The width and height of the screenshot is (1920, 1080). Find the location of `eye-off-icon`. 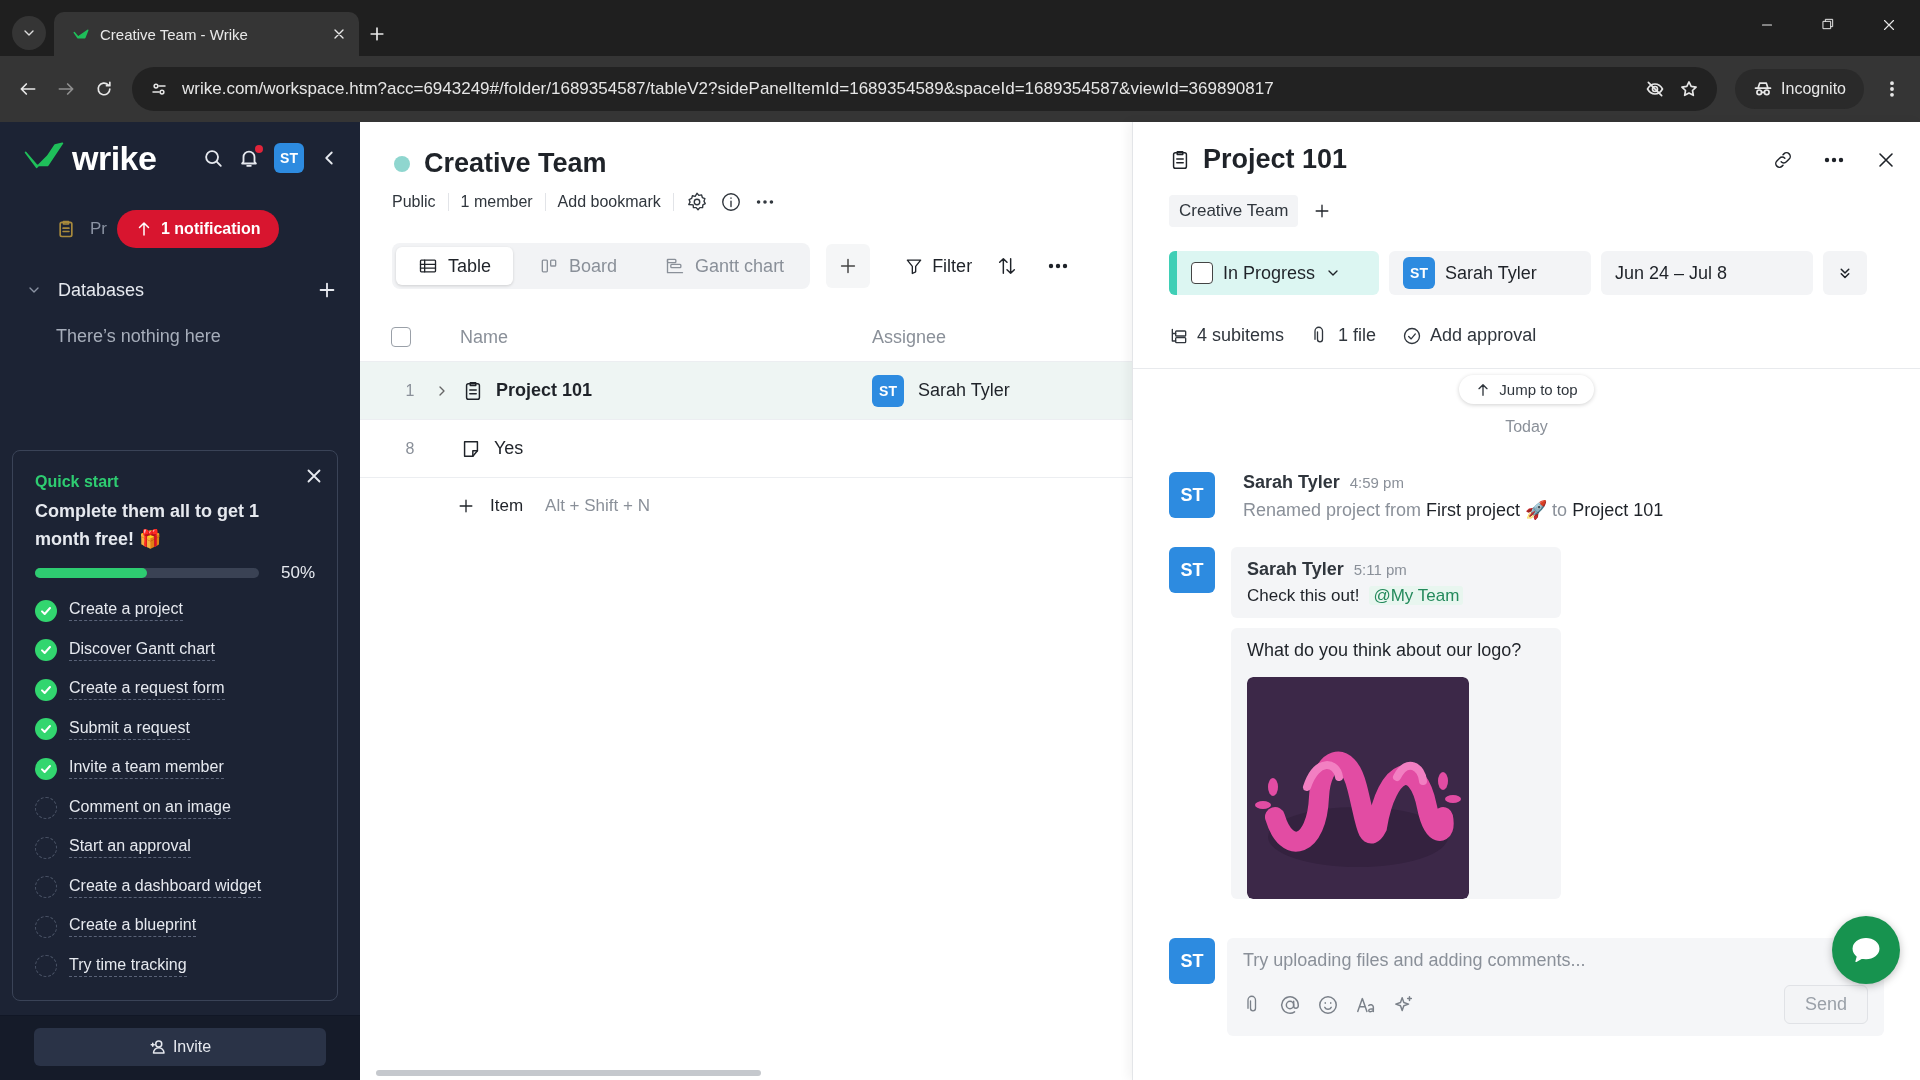

eye-off-icon is located at coordinates (1655, 89).